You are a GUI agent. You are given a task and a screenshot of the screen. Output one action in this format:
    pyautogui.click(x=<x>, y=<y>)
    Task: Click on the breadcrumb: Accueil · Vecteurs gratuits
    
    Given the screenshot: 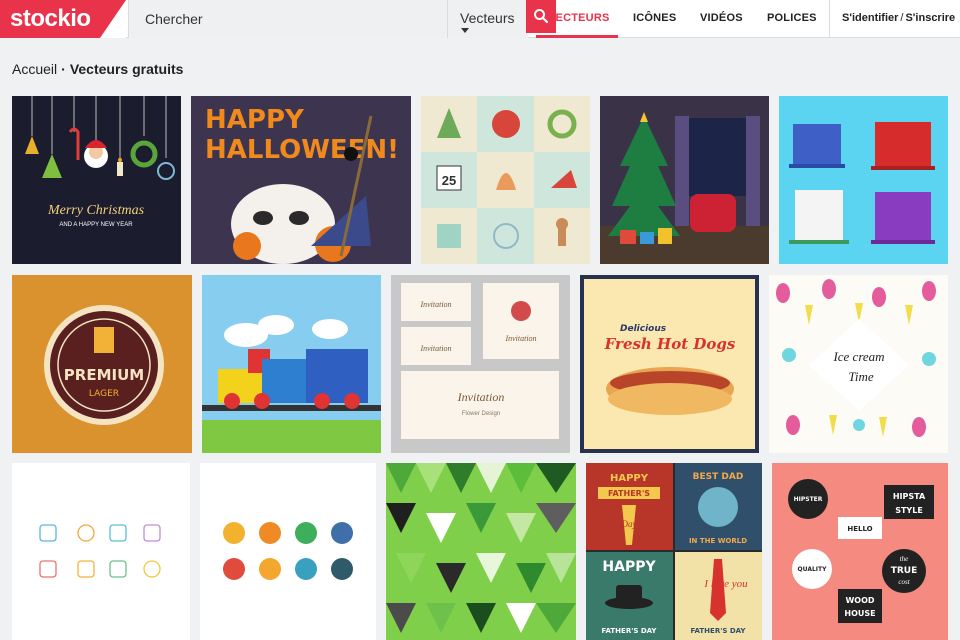 What is the action you would take?
    pyautogui.click(x=97, y=69)
    